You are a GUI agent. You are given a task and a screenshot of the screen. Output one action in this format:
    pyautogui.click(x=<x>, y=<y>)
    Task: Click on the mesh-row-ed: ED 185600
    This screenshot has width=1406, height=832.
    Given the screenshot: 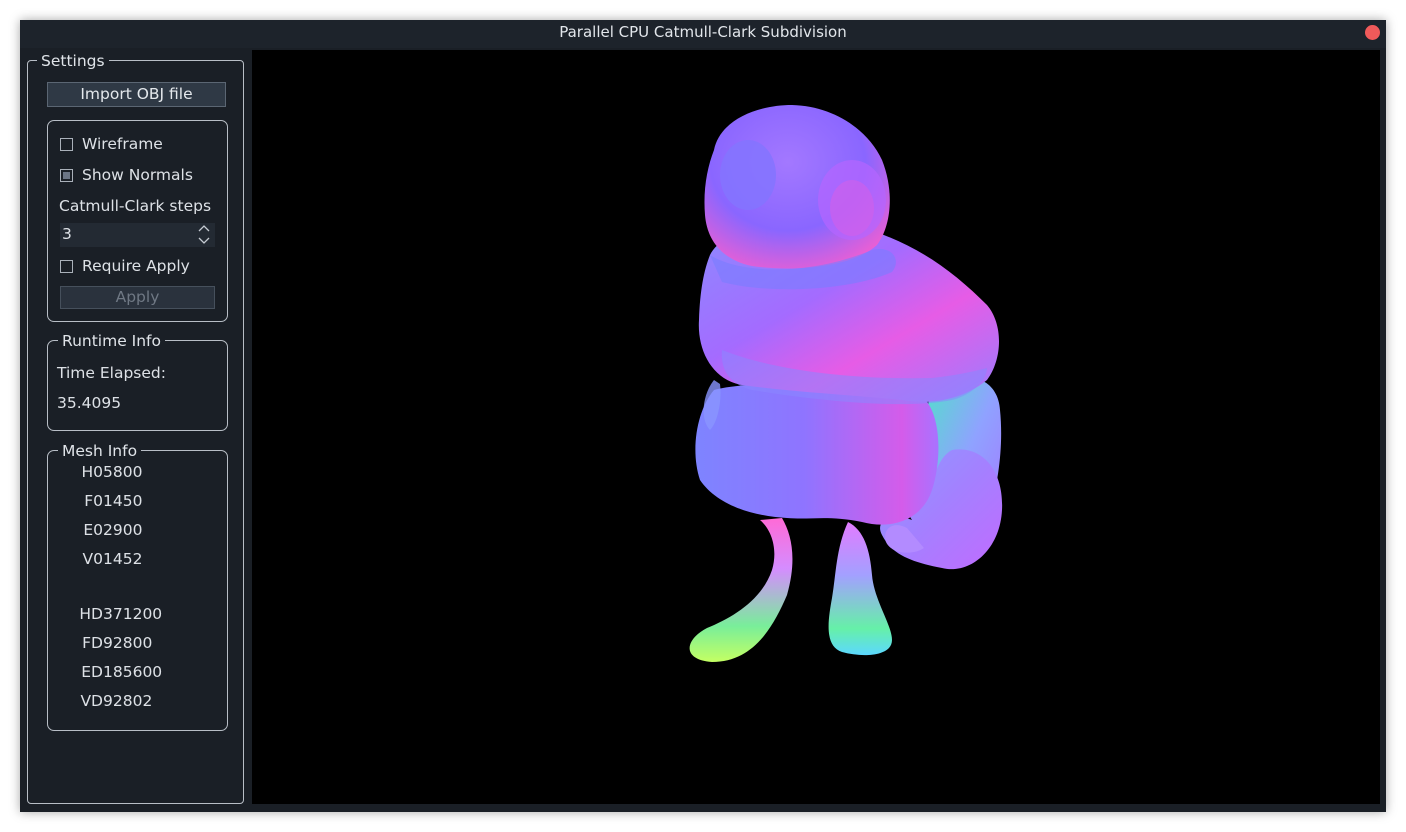 What is the action you would take?
    pyautogui.click(x=138, y=673)
    